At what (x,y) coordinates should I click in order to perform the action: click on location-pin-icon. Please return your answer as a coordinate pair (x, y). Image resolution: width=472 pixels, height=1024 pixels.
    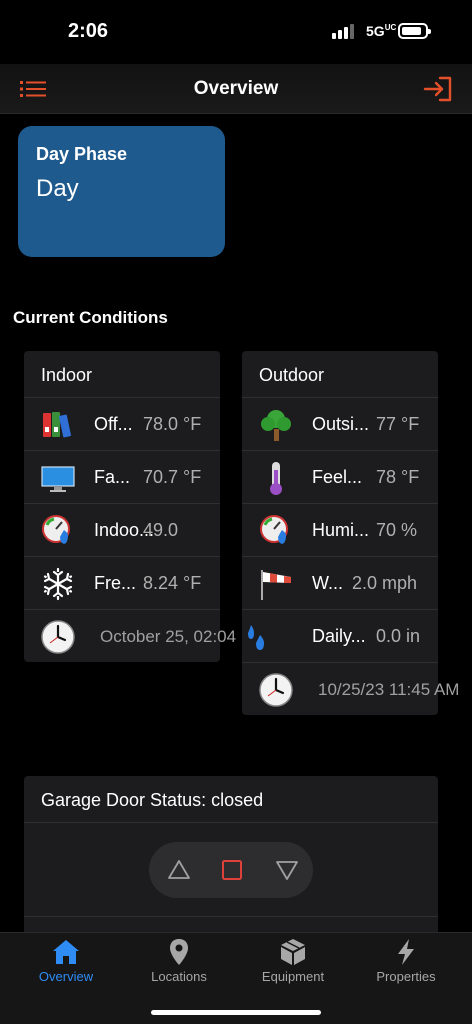
    Looking at the image, I should click on (179, 952).